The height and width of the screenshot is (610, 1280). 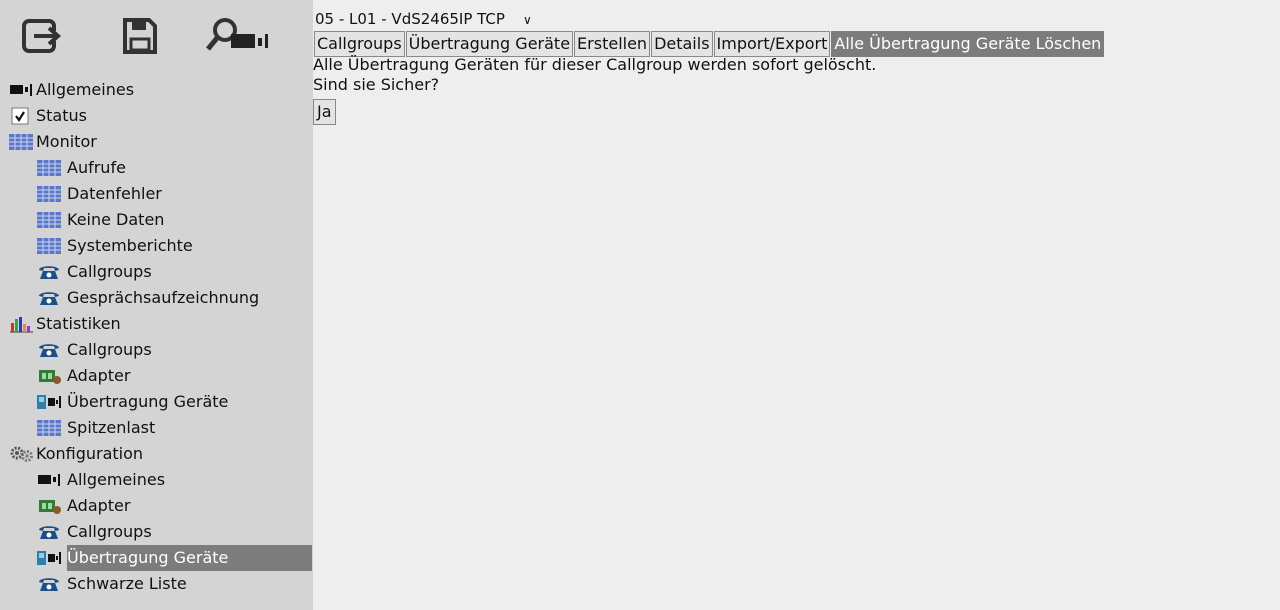 What do you see at coordinates (237, 34) in the screenshot?
I see `search-icon` at bounding box center [237, 34].